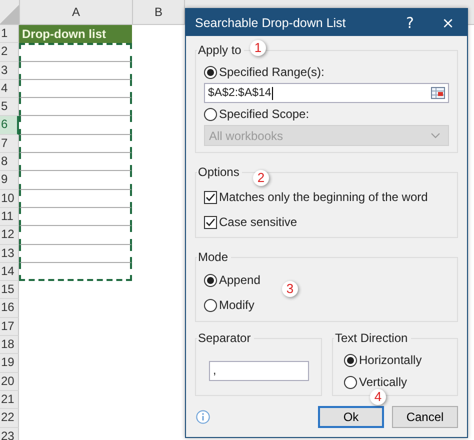 This screenshot has height=440, width=474. I want to click on row-header: 4, so click(9, 89).